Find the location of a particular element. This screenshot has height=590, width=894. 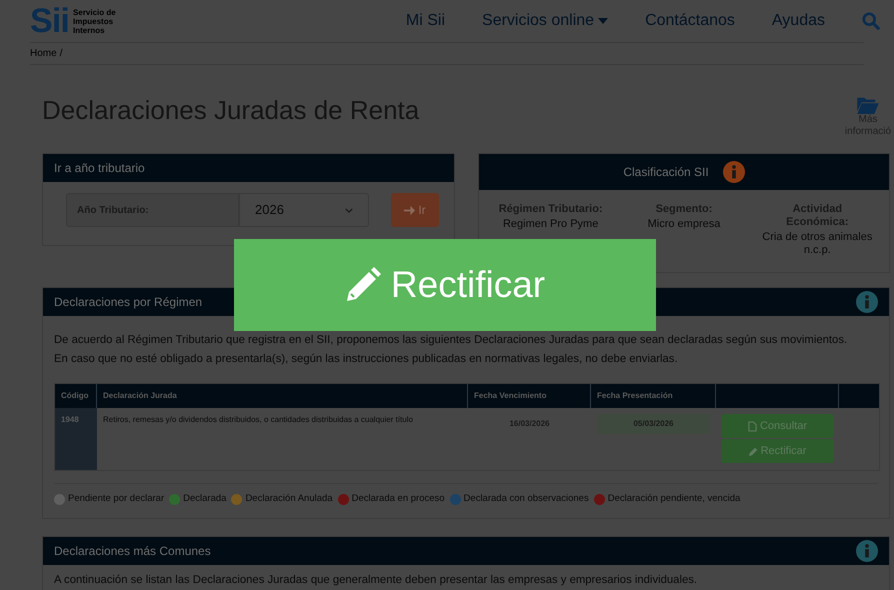

column-header: Declaración Jurada is located at coordinates (282, 396).